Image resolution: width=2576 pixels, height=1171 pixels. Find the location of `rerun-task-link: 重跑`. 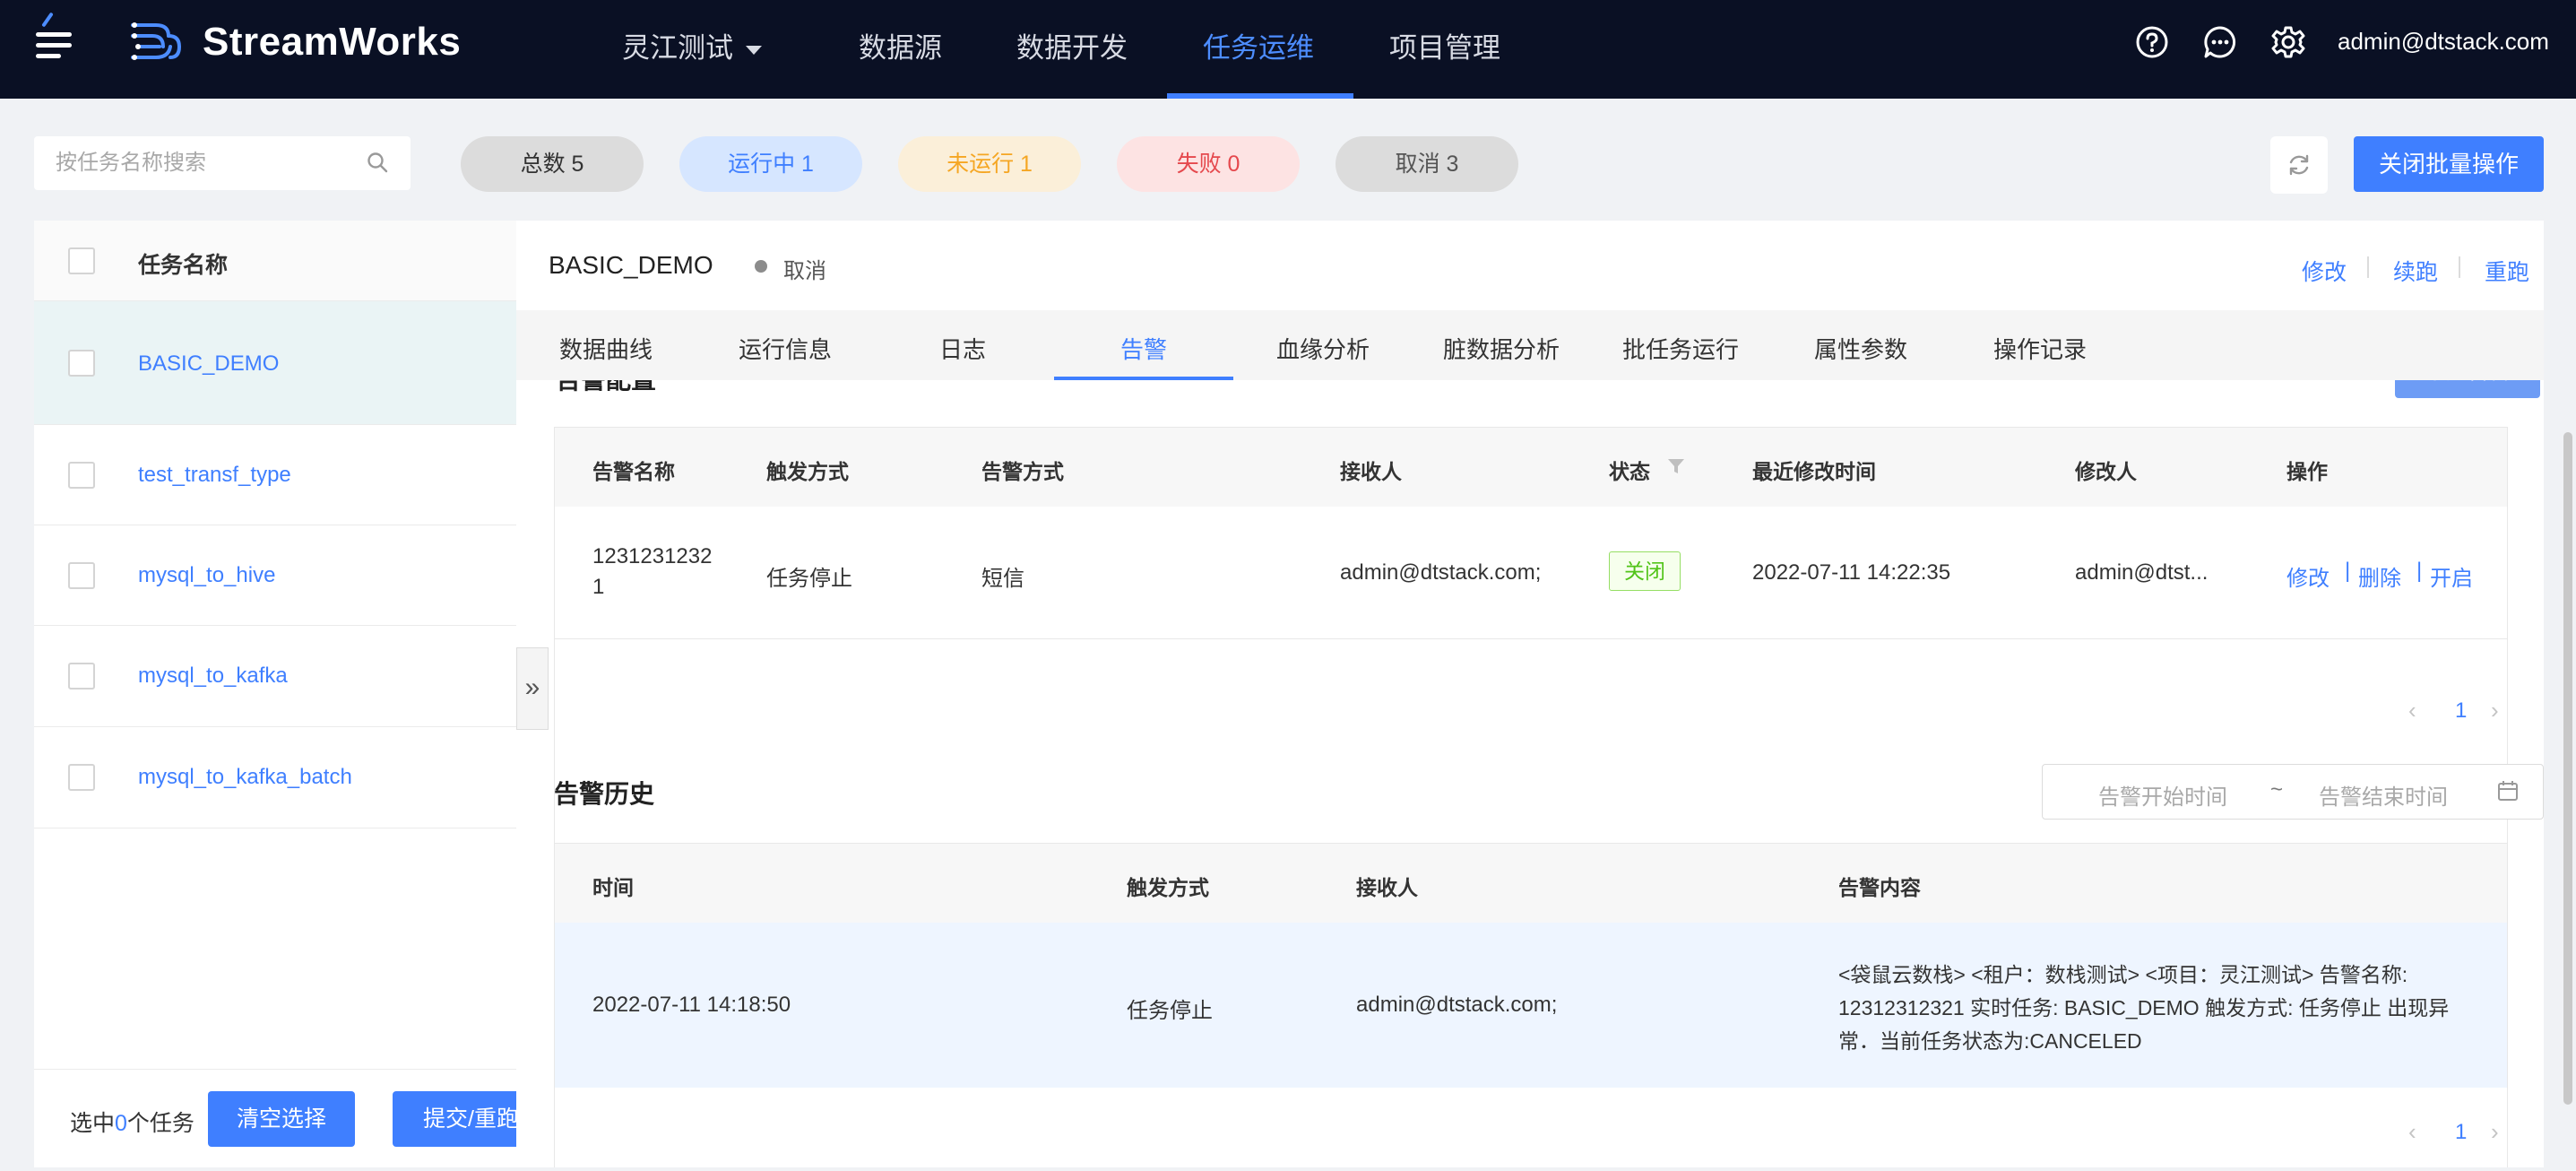

rerun-task-link: 重跑 is located at coordinates (2507, 271).